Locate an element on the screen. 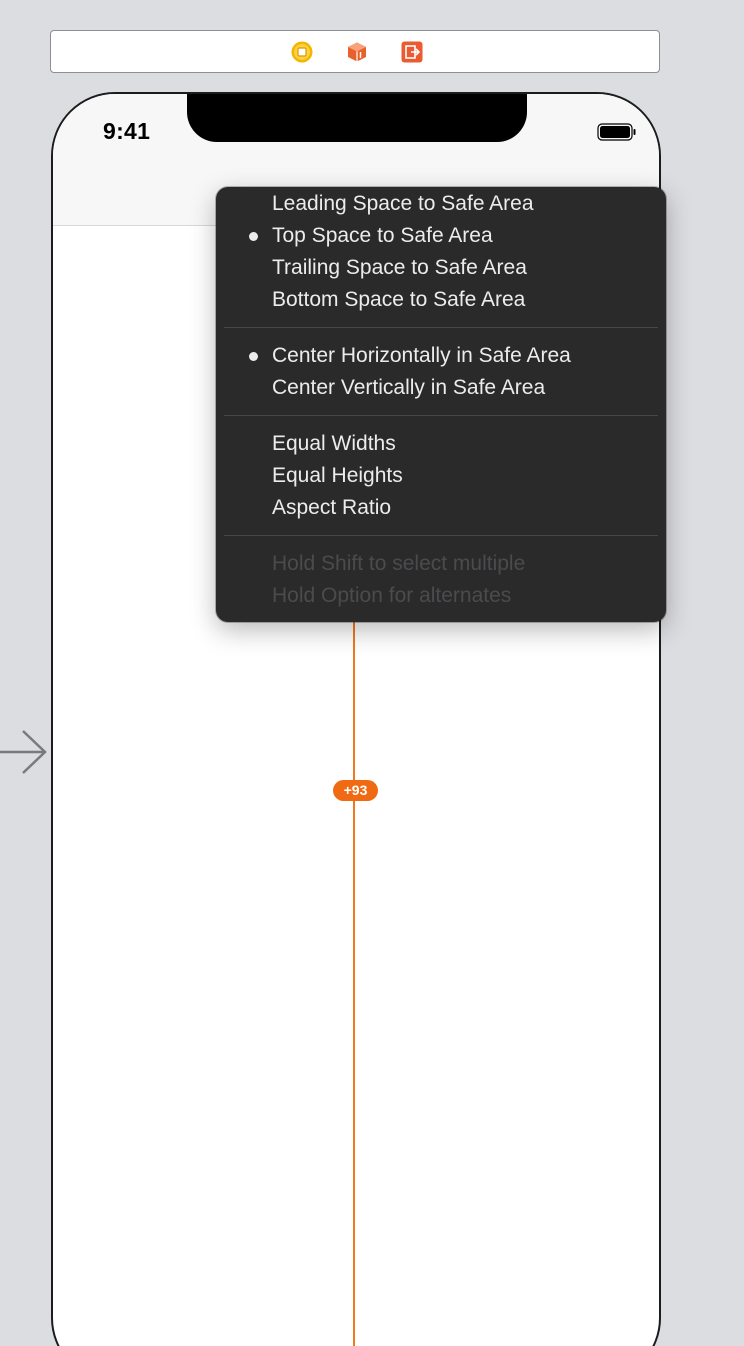  menu-item-center-horizontally: Center Horizontally in Safe Area is located at coordinates (441, 356).